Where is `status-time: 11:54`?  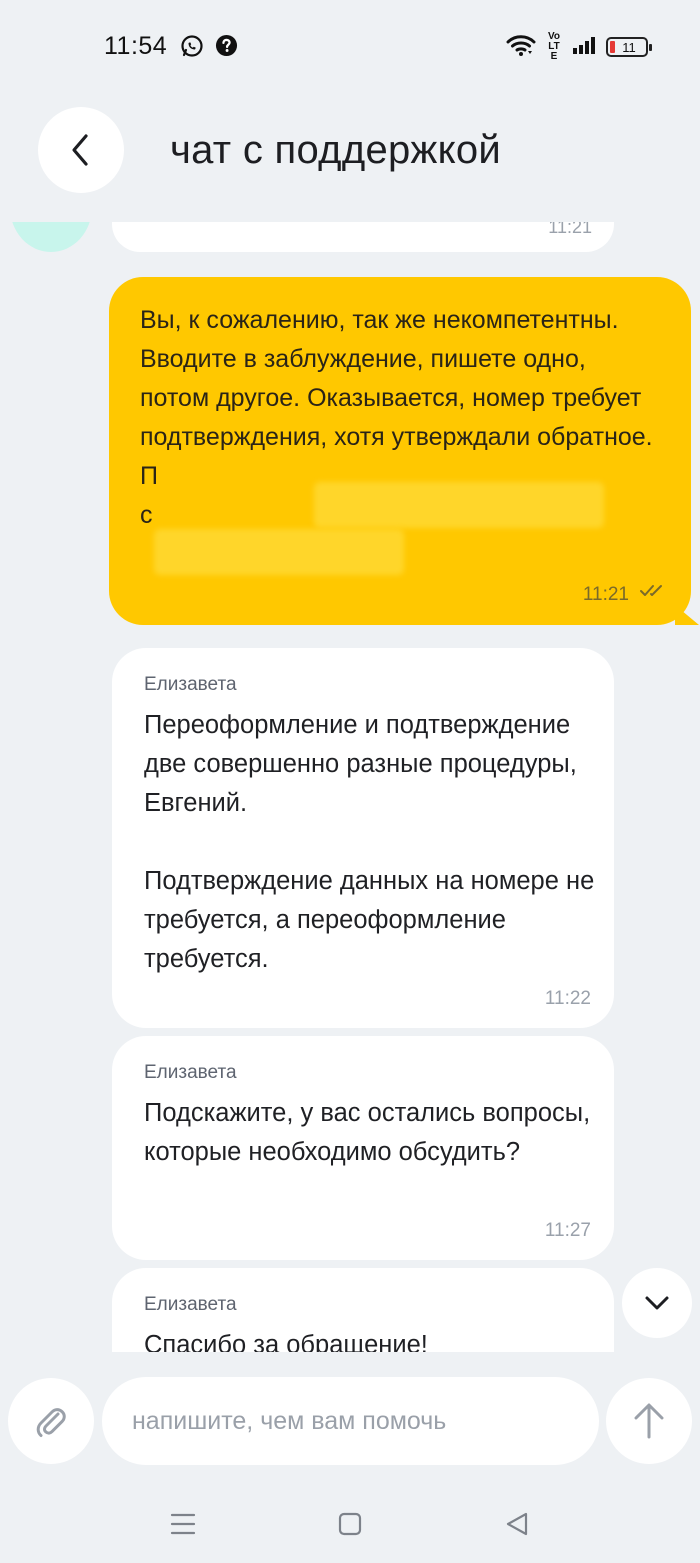
status-time: 11:54 is located at coordinates (136, 46).